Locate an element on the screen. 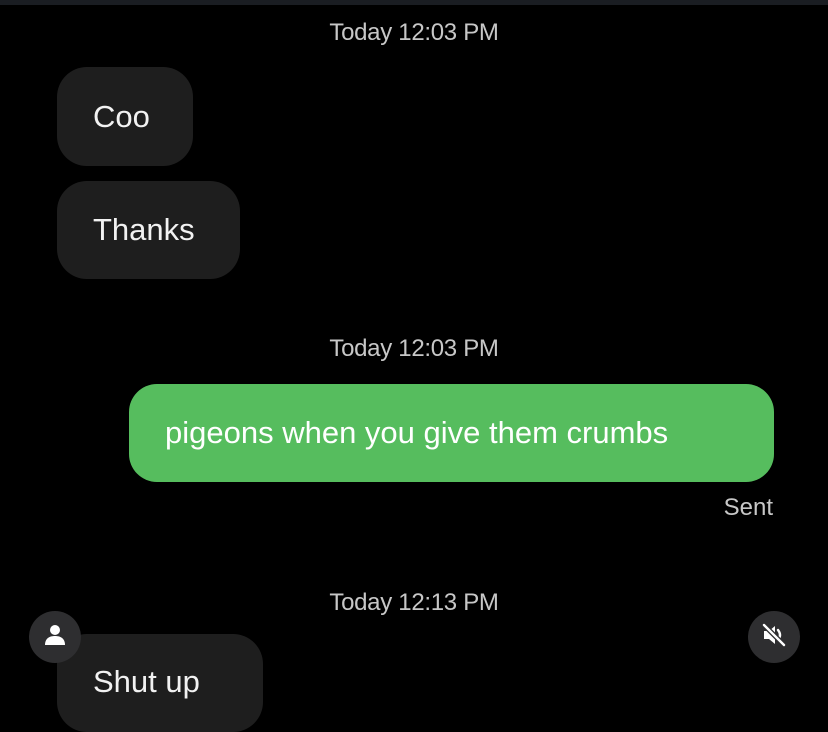 The width and height of the screenshot is (828, 732). timestamp-3: Today 12:13 PM is located at coordinates (414, 602).